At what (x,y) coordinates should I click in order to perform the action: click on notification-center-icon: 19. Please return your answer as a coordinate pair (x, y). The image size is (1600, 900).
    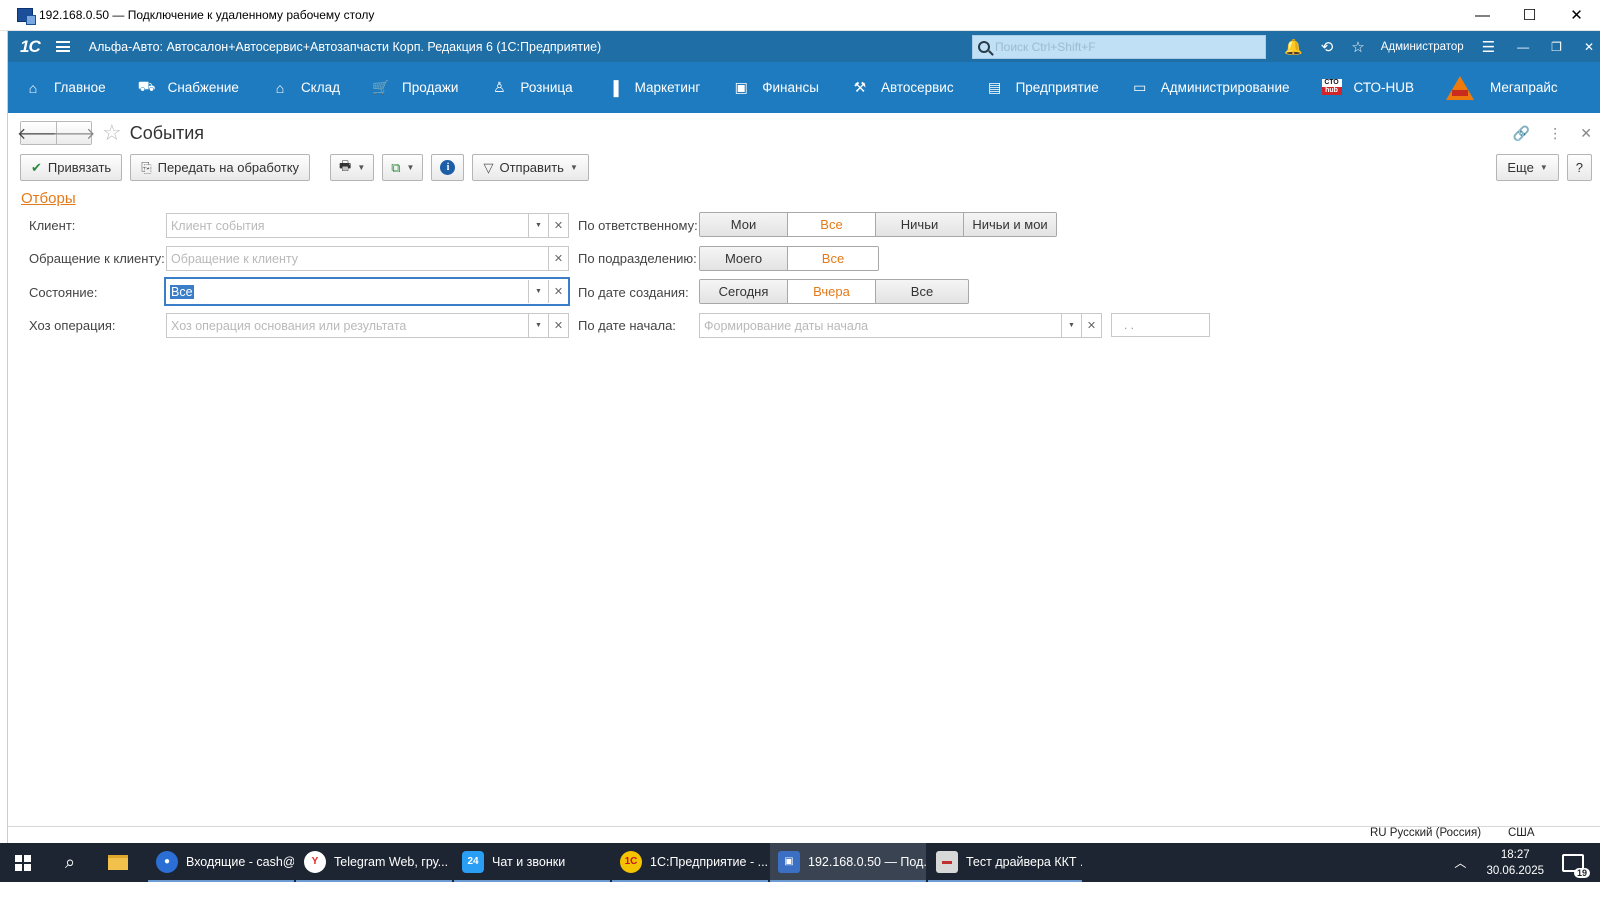
    Looking at the image, I should click on (1576, 865).